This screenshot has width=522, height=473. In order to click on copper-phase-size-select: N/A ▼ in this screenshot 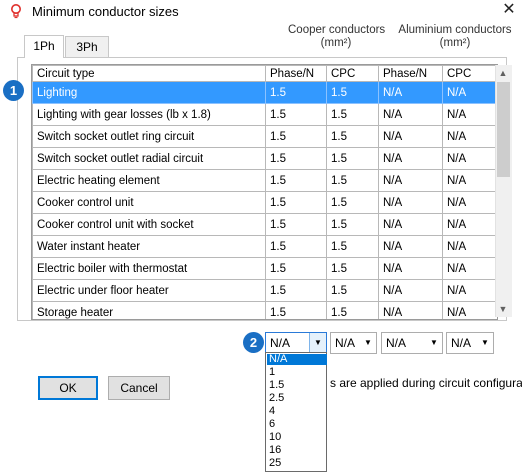, I will do `click(296, 343)`.